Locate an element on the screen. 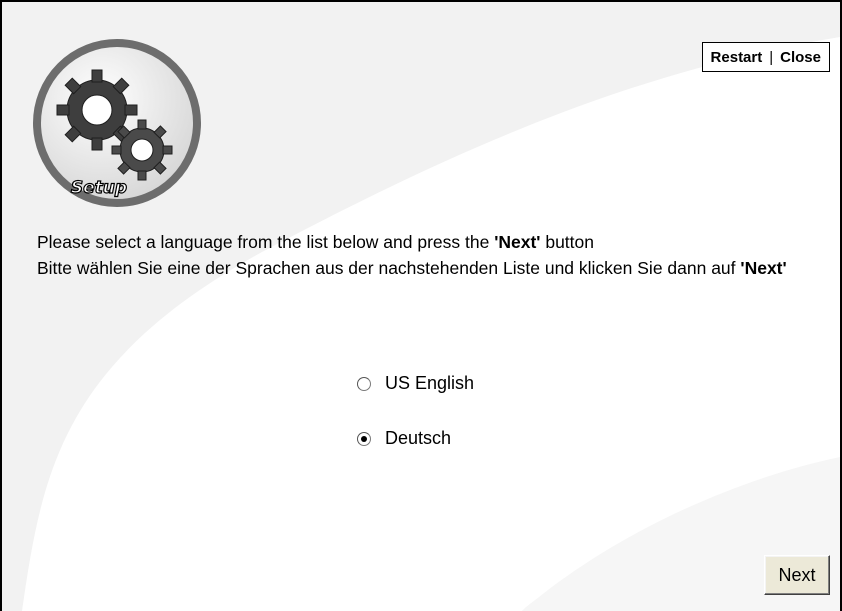 The height and width of the screenshot is (611, 842). next-button: Next is located at coordinates (797, 575).